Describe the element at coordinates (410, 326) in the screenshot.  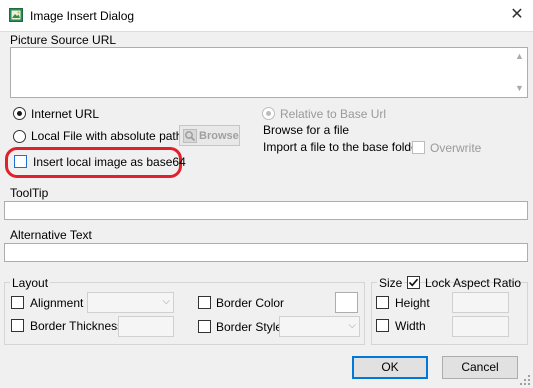
I see `width-label: Width` at that location.